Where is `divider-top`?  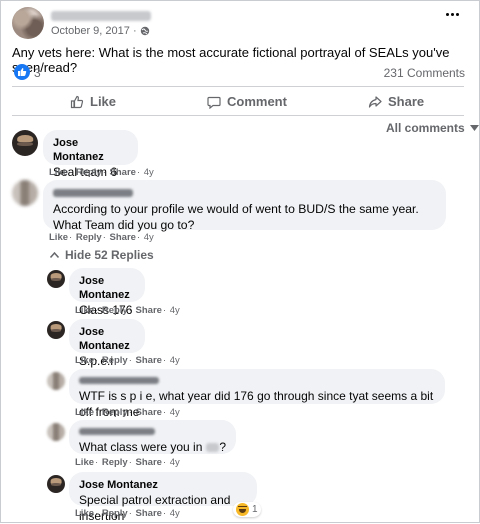 divider-top is located at coordinates (238, 86).